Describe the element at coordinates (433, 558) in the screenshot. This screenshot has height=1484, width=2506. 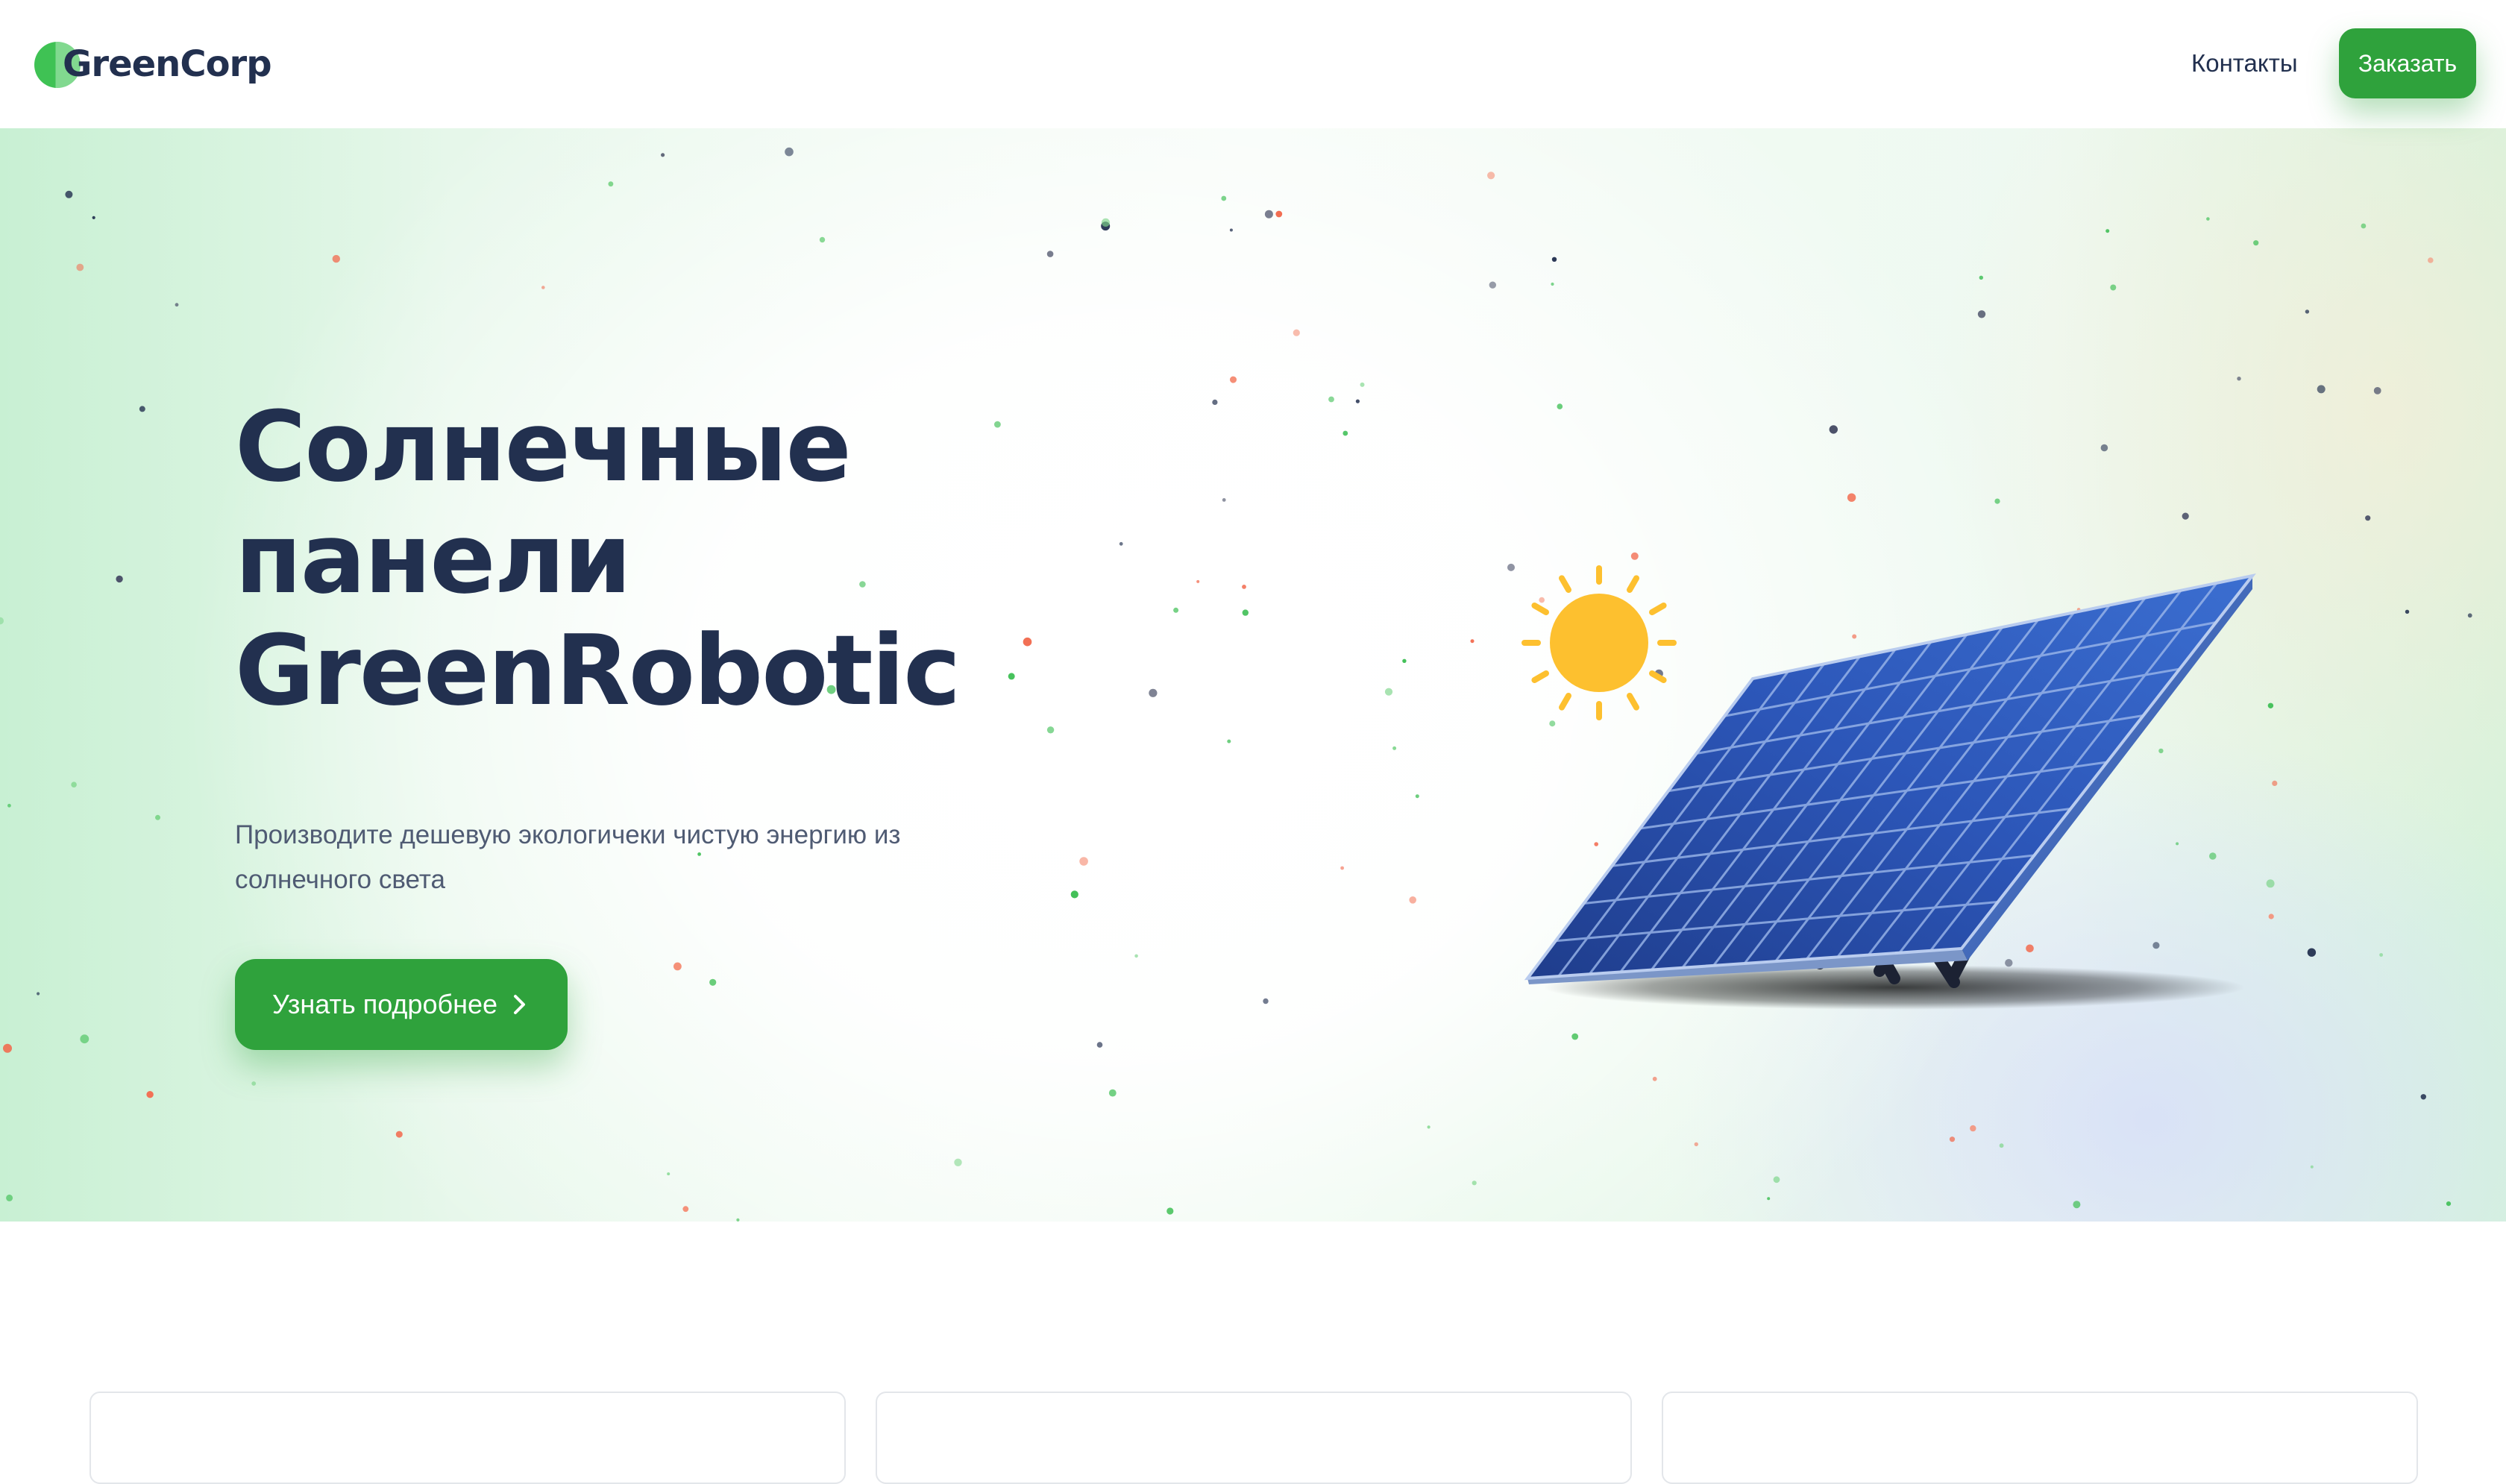
I see `hero-title-line: панели` at that location.